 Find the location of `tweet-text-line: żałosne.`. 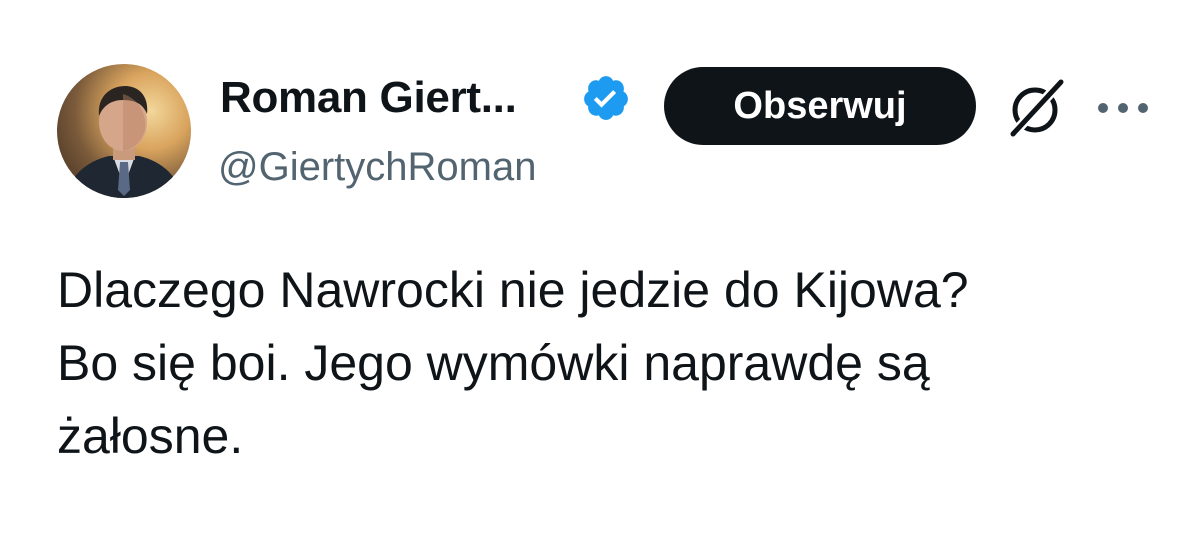

tweet-text-line: żałosne. is located at coordinates (150, 436).